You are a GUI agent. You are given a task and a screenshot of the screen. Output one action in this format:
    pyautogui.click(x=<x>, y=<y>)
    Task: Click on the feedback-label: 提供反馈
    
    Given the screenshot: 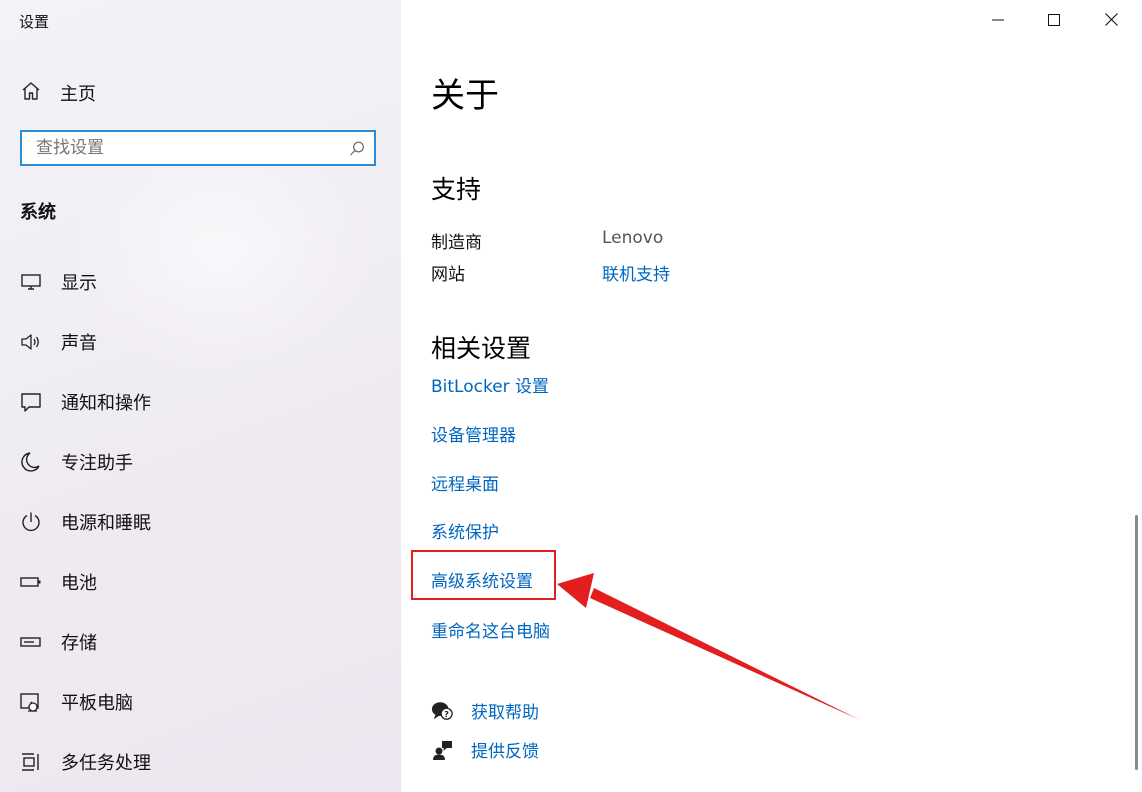 What is the action you would take?
    pyautogui.click(x=505, y=752)
    